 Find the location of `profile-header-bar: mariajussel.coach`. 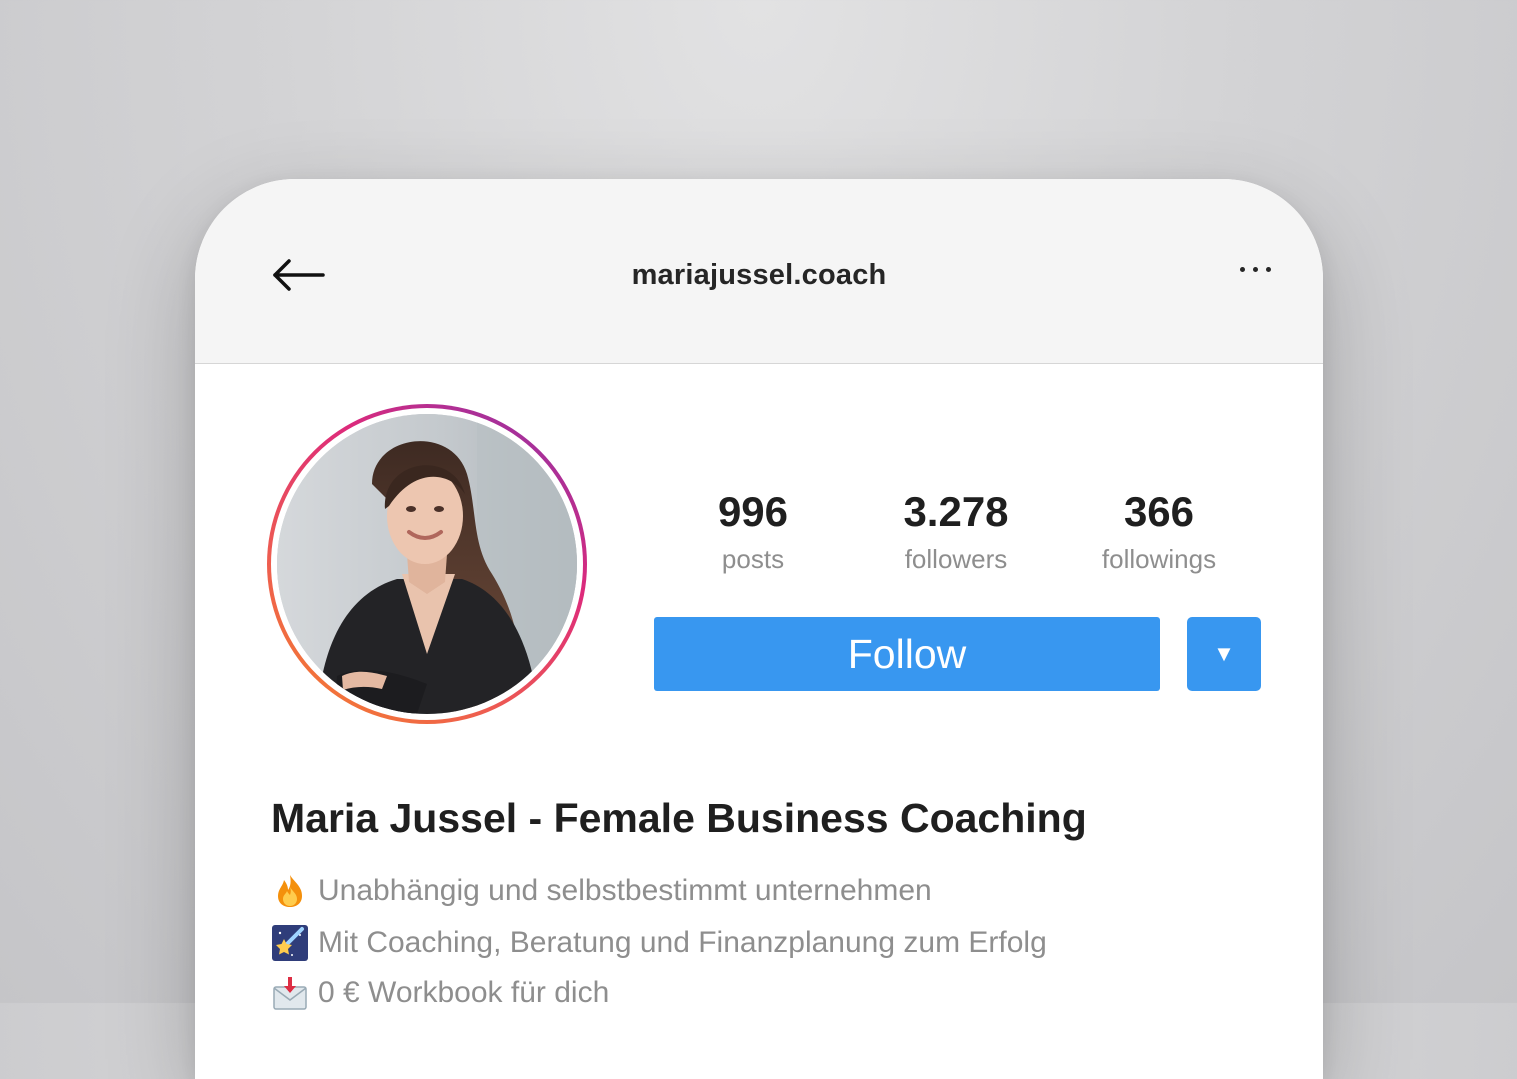

profile-header-bar: mariajussel.coach is located at coordinates (759, 271).